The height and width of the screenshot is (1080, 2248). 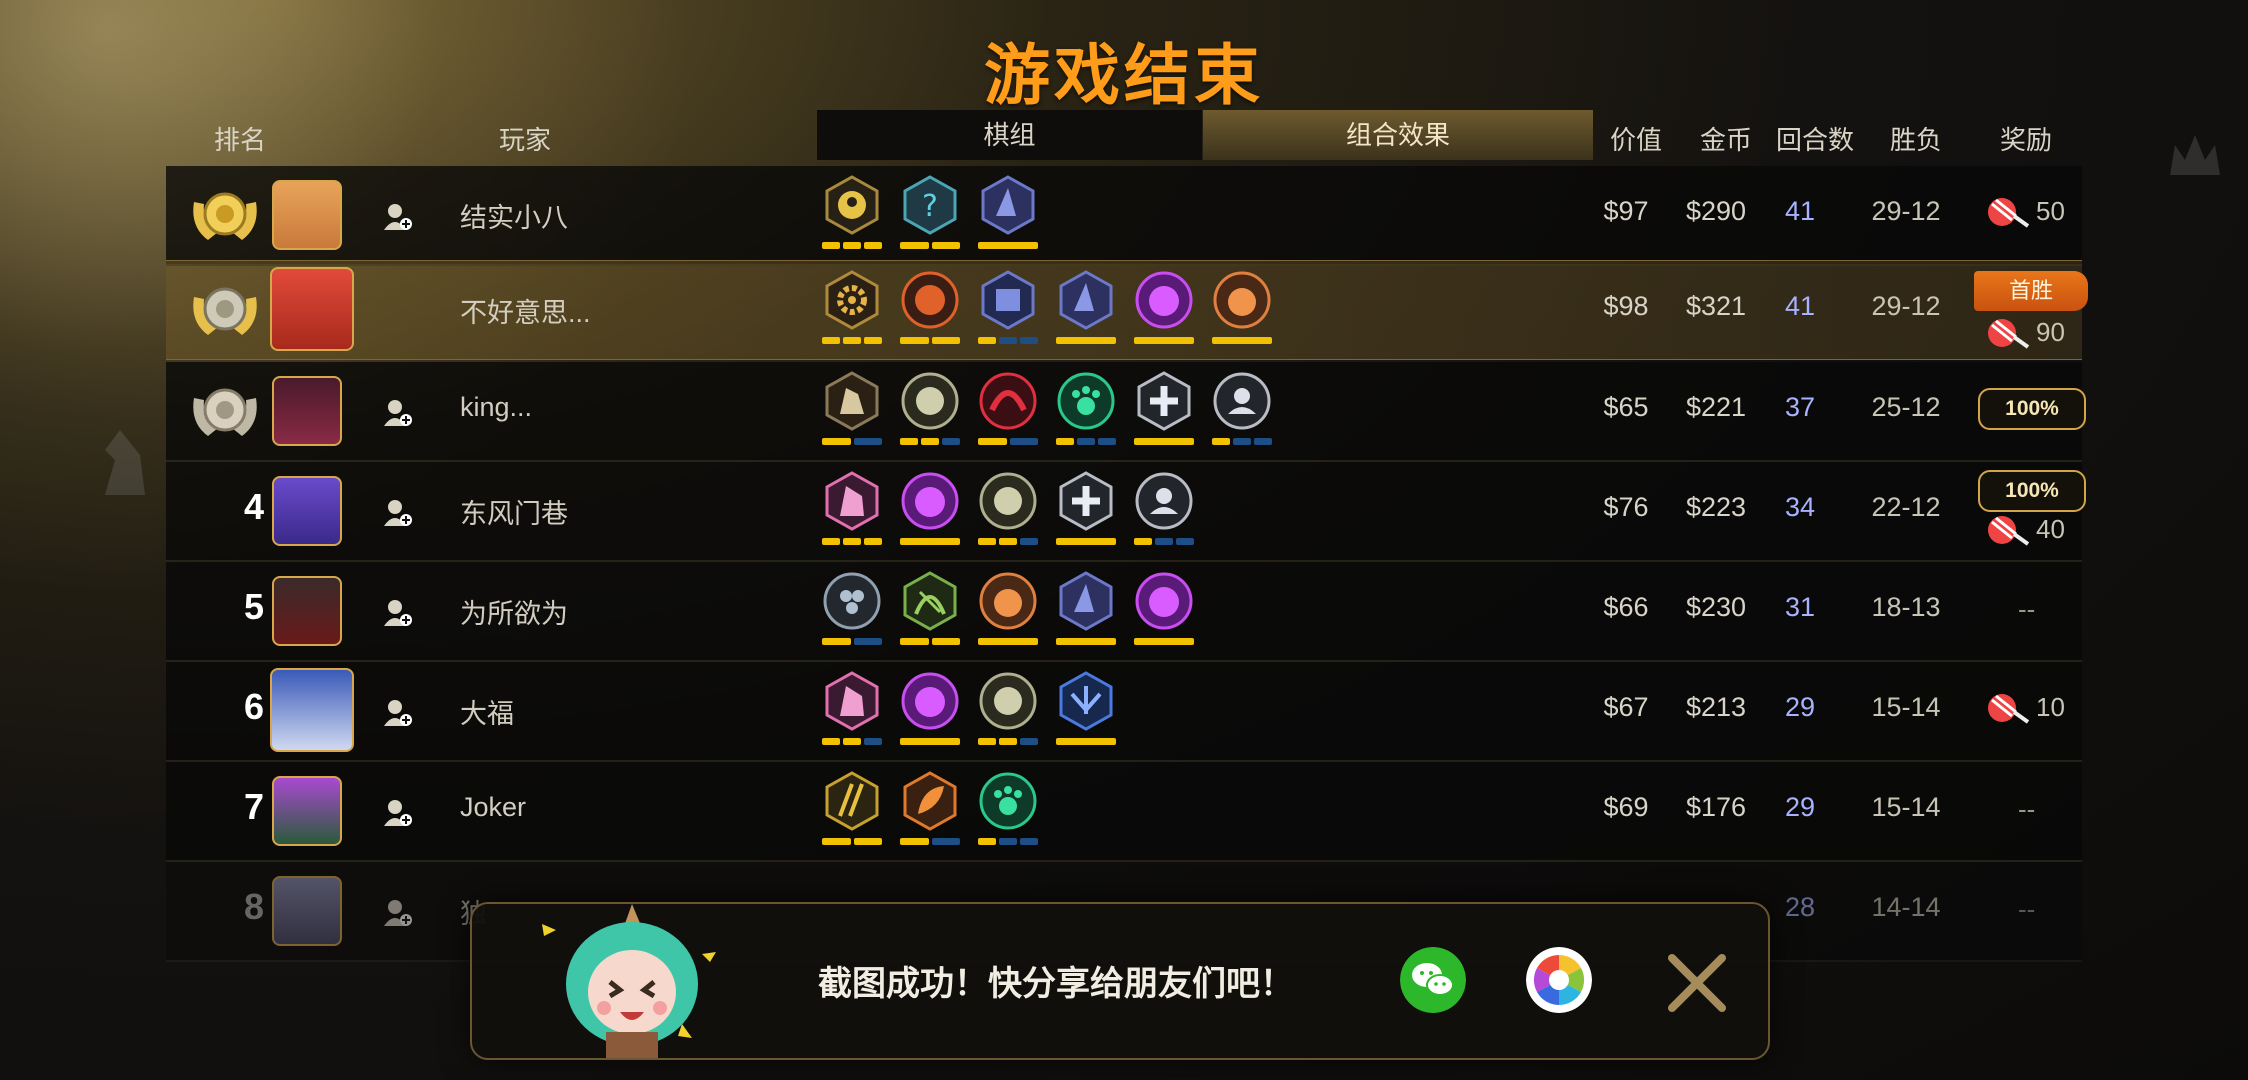 I want to click on gold-medal-icon, so click(x=225, y=216).